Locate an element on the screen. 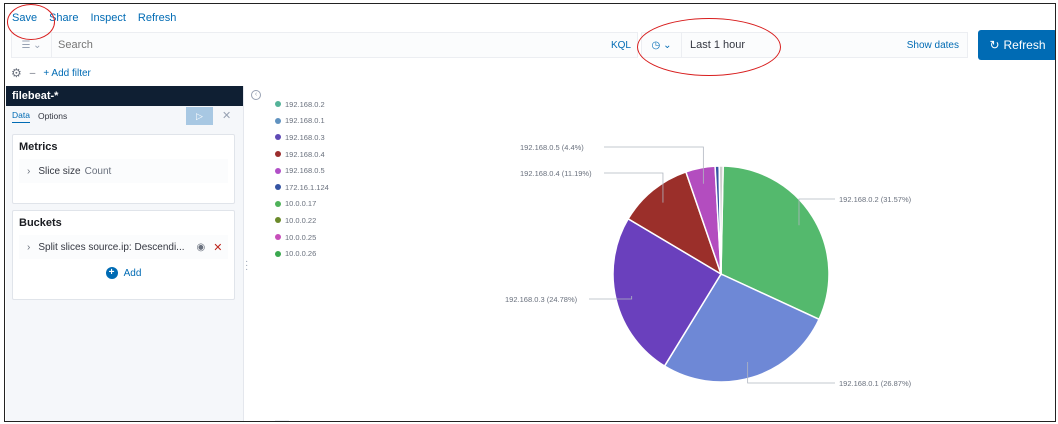 Image resolution: width=1058 pixels, height=424 pixels. editor-tabs: Data Options ▷ ✕ is located at coordinates (124, 116).